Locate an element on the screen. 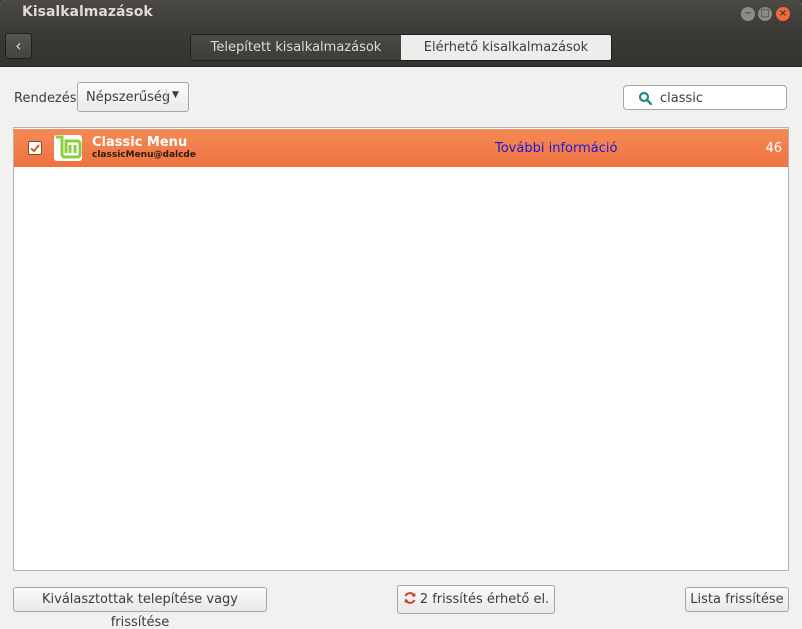 The image size is (802, 629). window-title: Kisalkalmazások is located at coordinates (87, 12).